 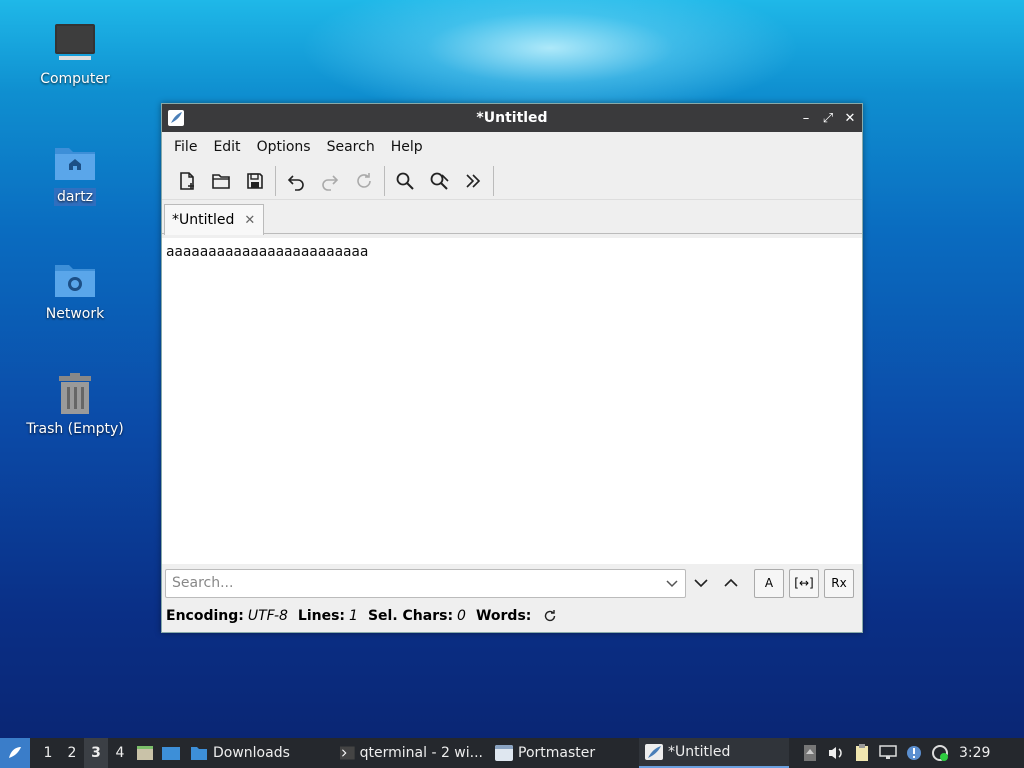 I want to click on close-button: ✕, so click(x=850, y=118).